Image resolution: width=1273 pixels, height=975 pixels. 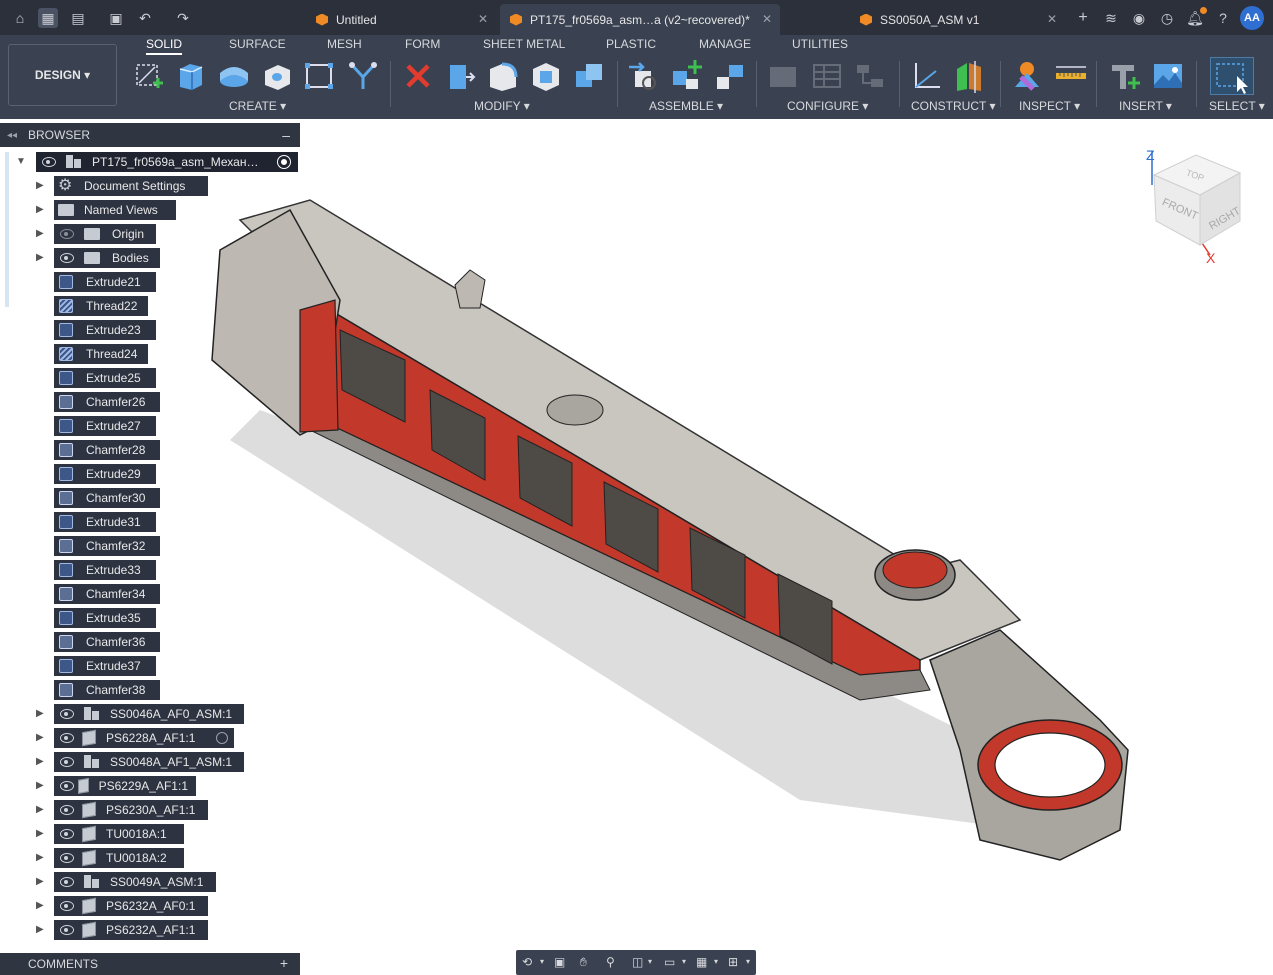 I want to click on component-node: PS6232A_AF0:1, so click(x=131, y=906).